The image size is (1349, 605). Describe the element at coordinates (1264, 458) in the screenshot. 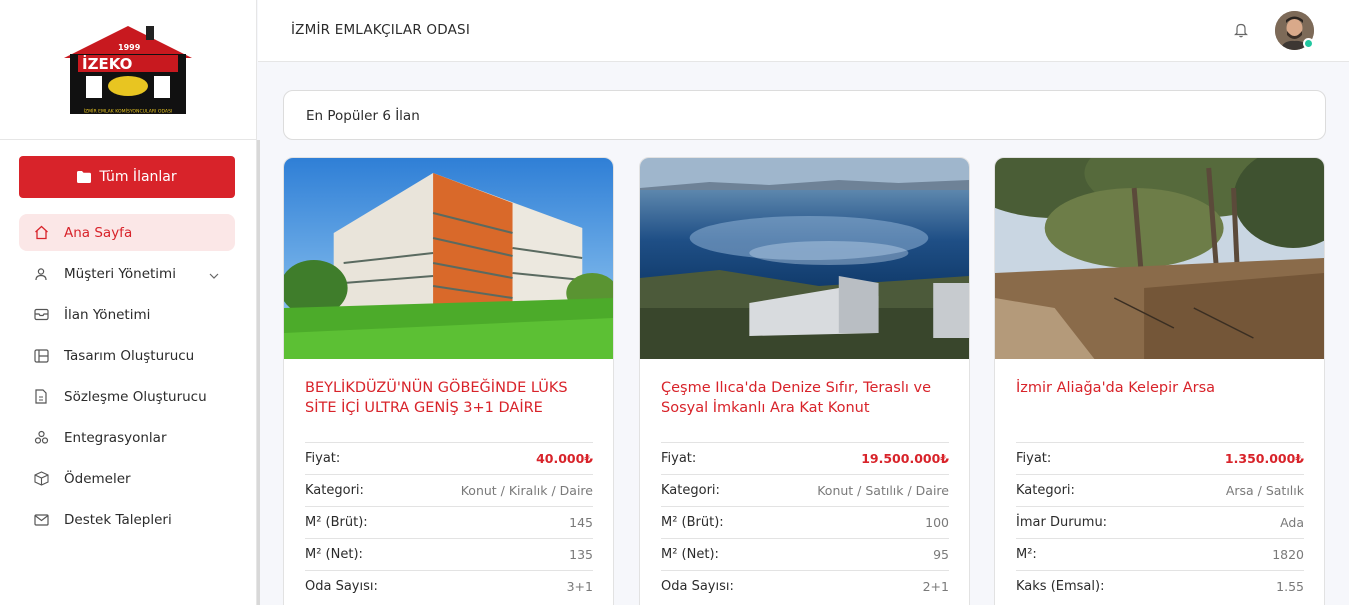

I see `price-value: 1.350.000₺` at that location.